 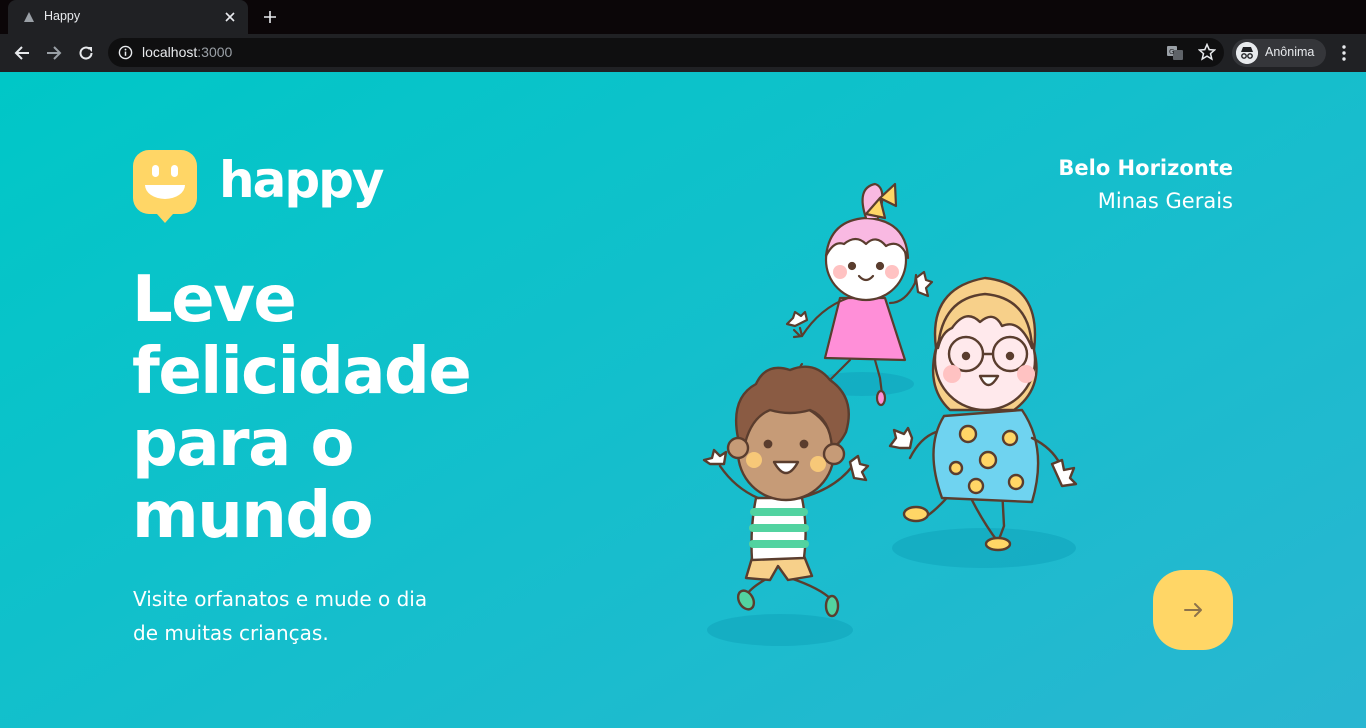 I want to click on favicon-icon, so click(x=29, y=17).